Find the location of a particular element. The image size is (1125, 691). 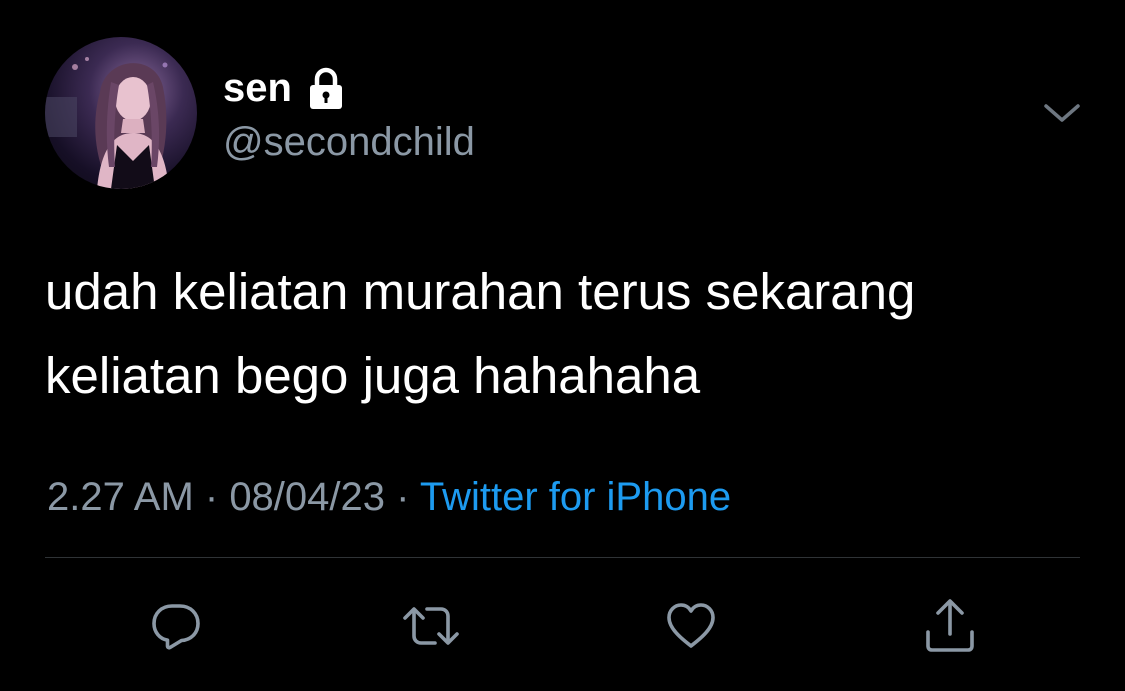

display-name: sen is located at coordinates (257, 88).